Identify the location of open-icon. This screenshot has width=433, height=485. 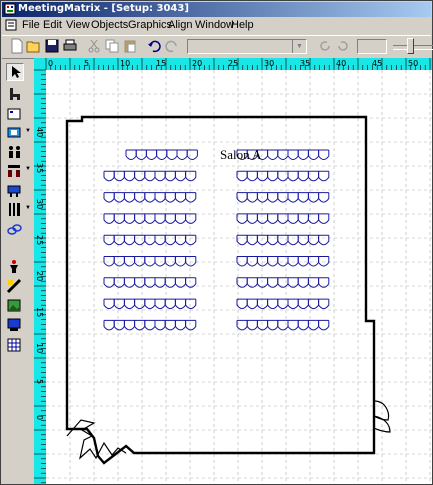
(34, 46).